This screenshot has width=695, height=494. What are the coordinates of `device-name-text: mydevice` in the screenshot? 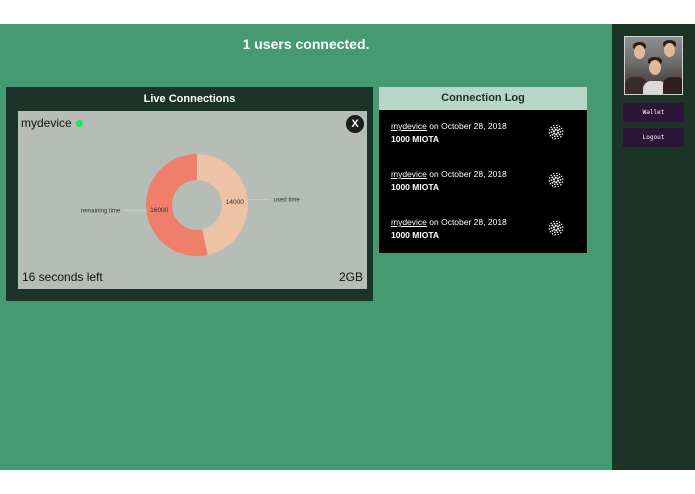 It's located at (46, 123).